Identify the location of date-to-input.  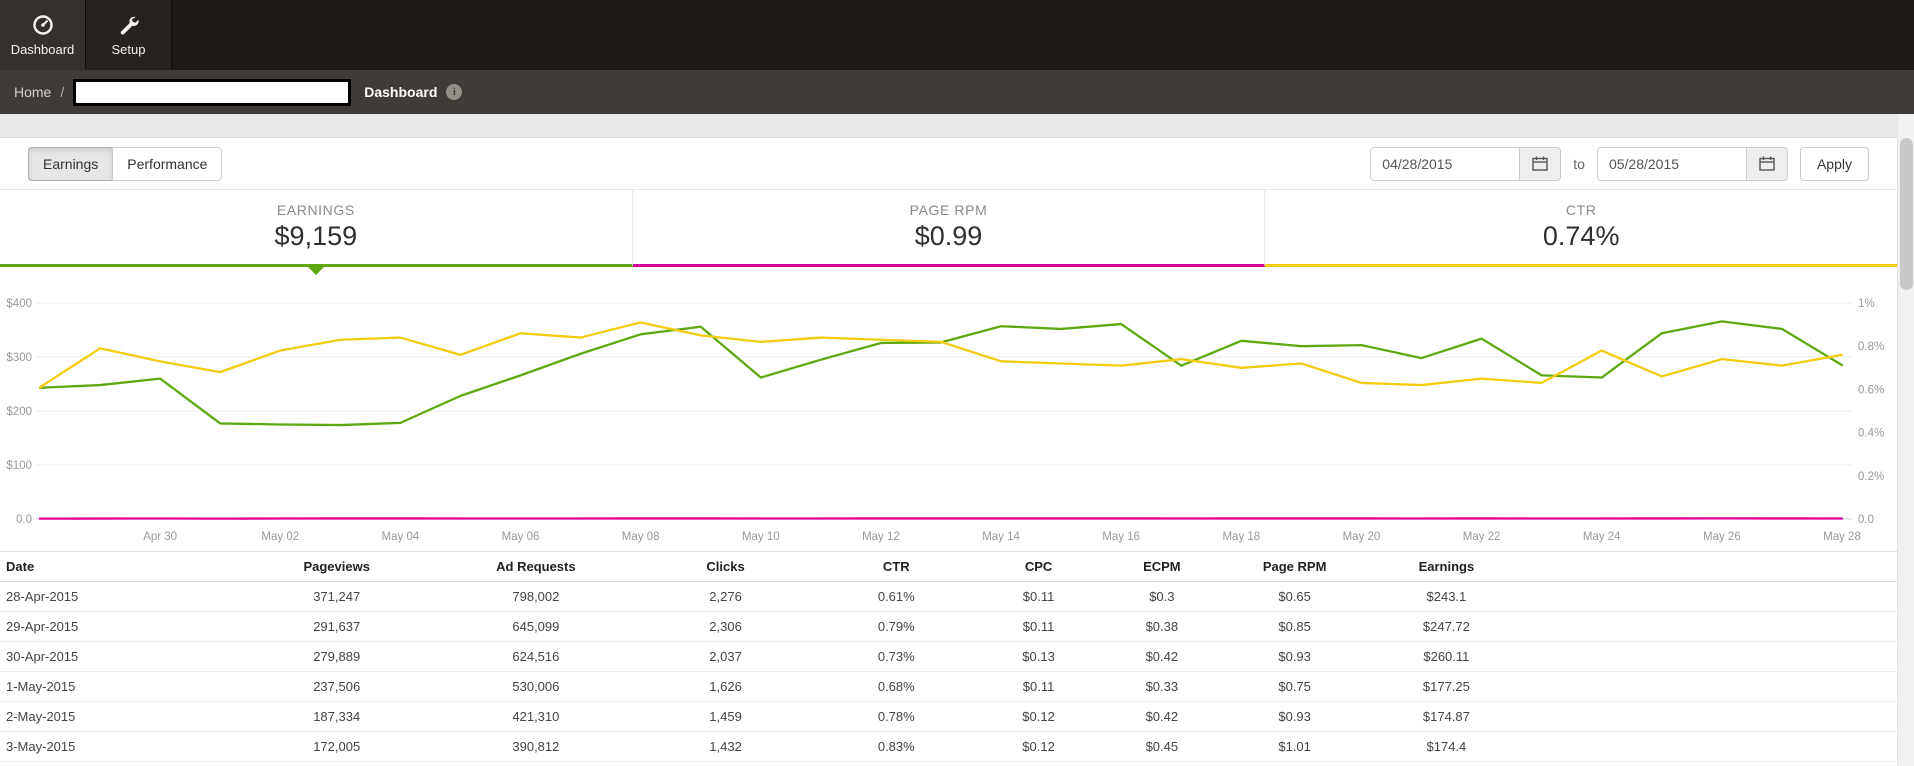
(1671, 163).